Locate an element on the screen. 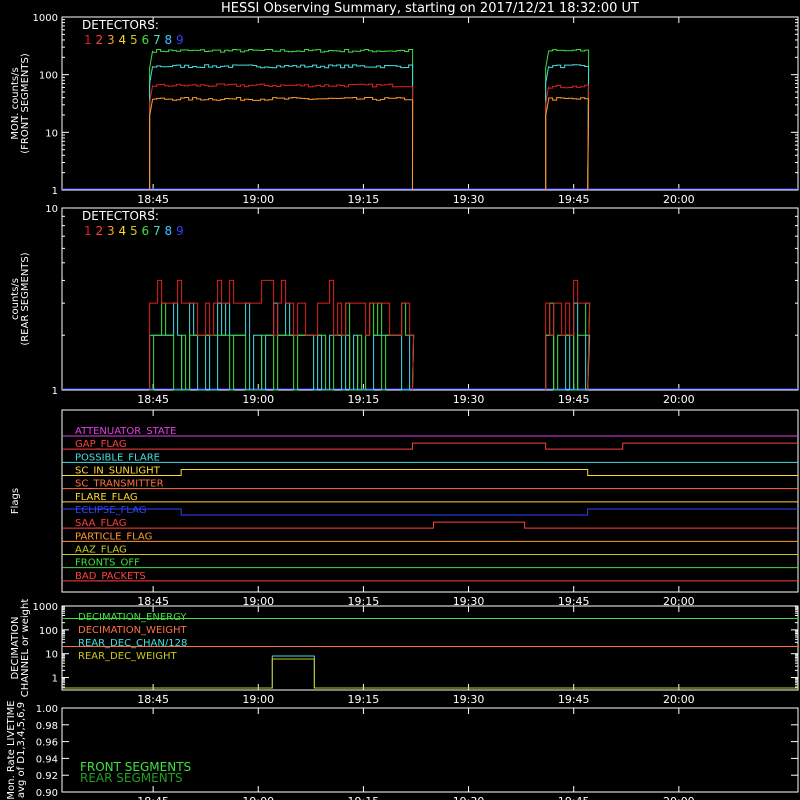  flag-label-possible_flare: POSSIBLE_FLARE is located at coordinates (117, 457).